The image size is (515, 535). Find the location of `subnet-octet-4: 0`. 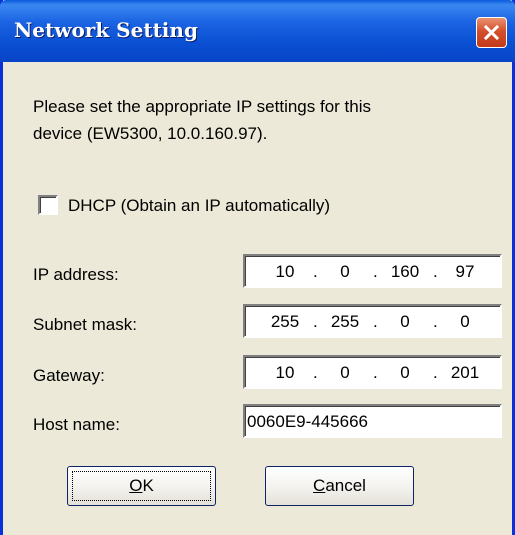

subnet-octet-4: 0 is located at coordinates (465, 322).